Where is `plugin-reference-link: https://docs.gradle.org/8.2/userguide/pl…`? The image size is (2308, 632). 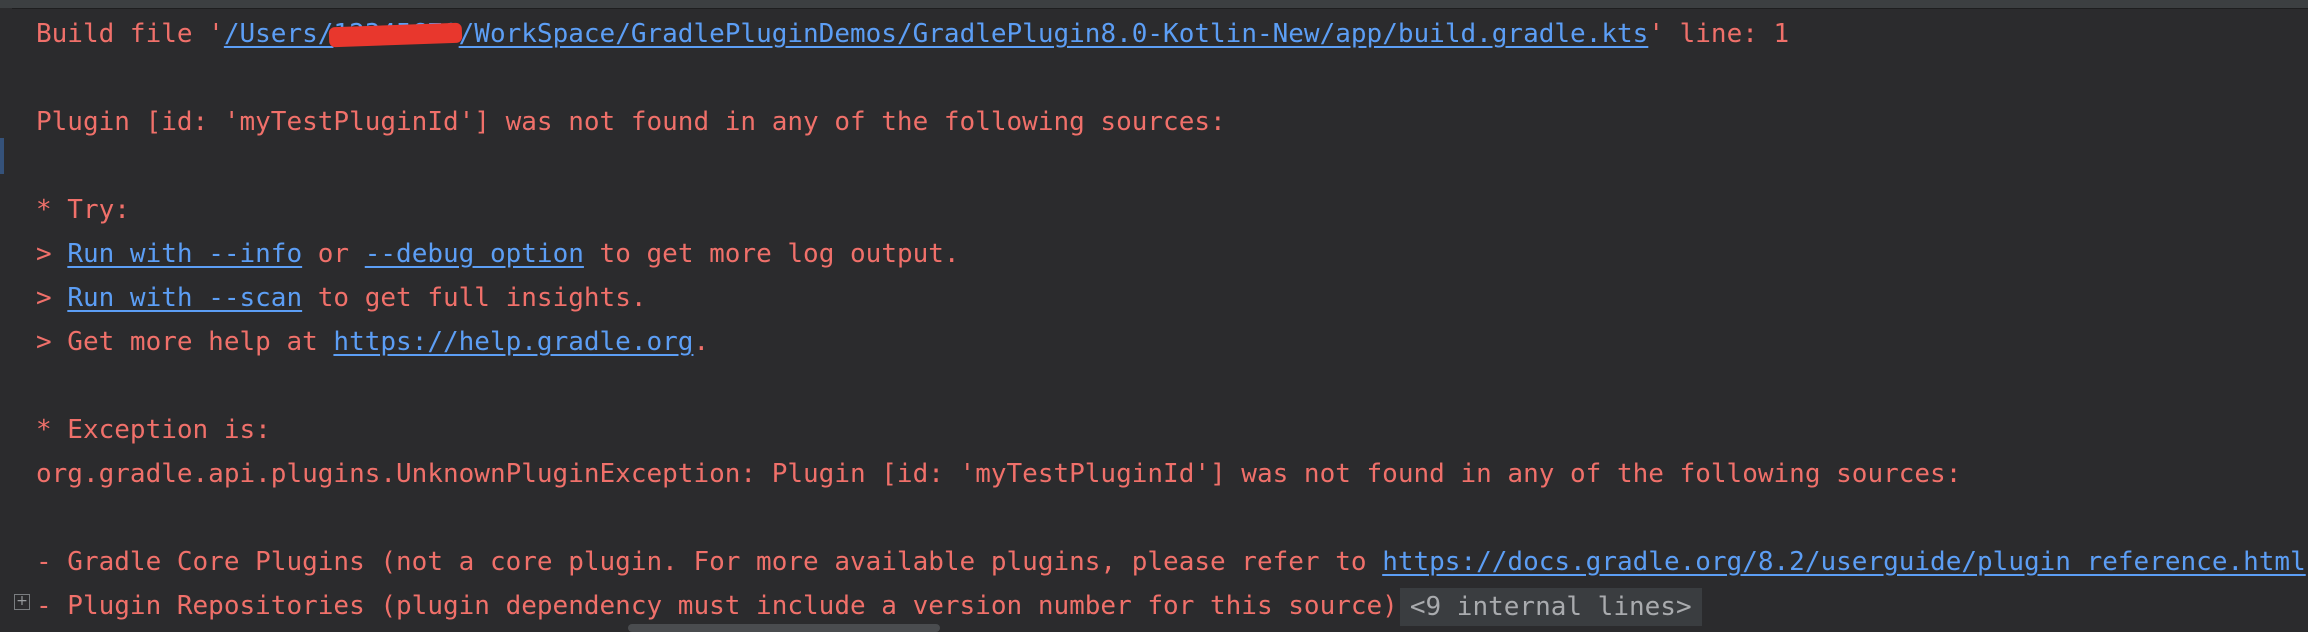 plugin-reference-link: https://docs.gradle.org/8.2/userguide/pl… is located at coordinates (1844, 562).